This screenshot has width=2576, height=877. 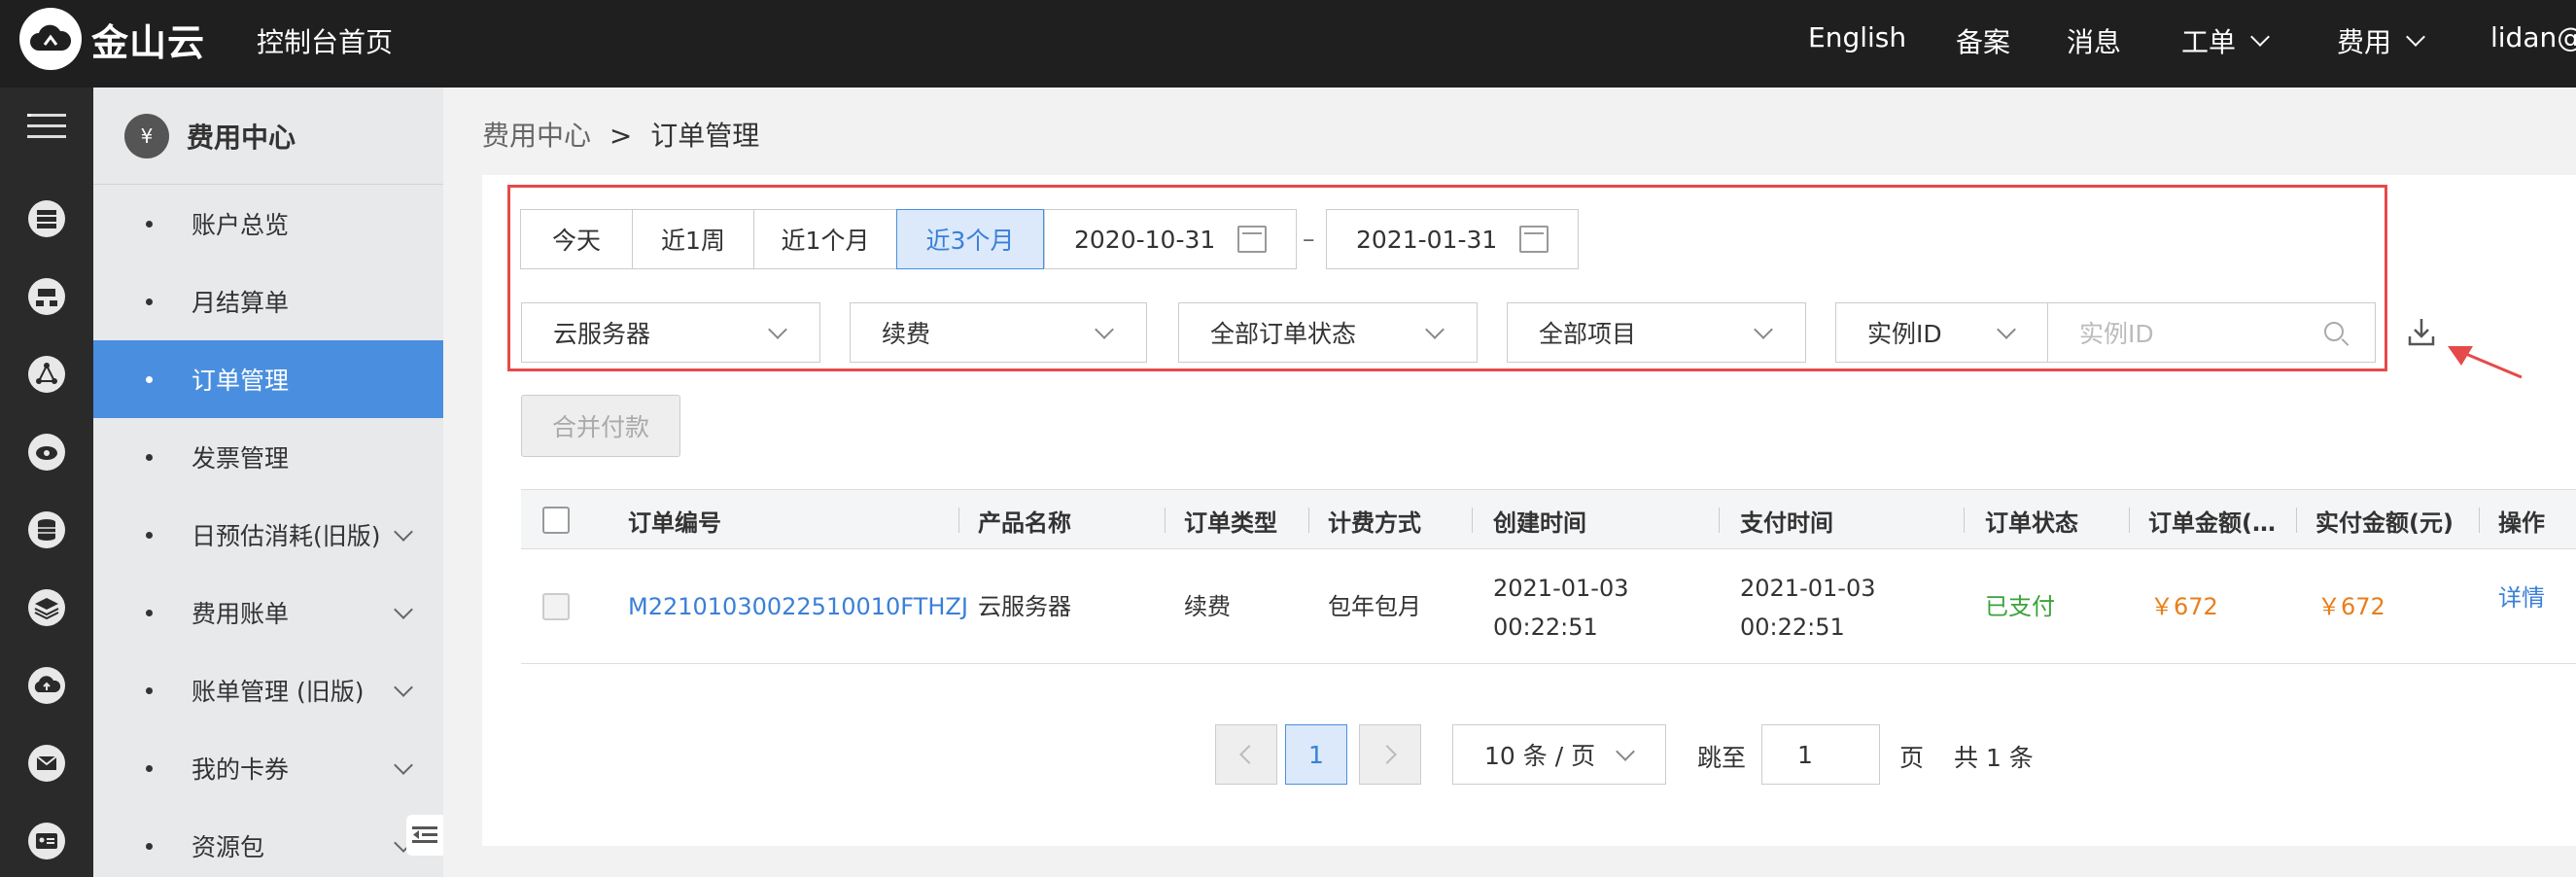 I want to click on tickets-menu: 工单, so click(x=2225, y=40).